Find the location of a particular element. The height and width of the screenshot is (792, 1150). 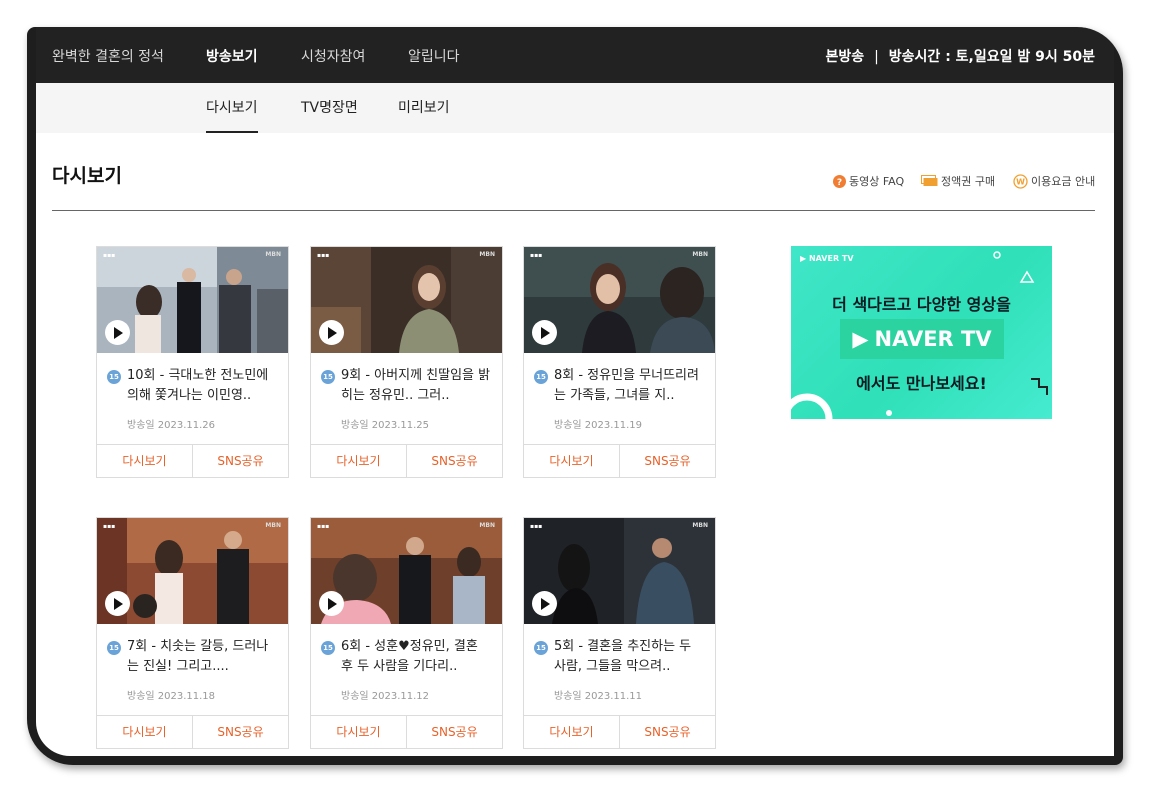

ad-top-text: NAVER TV is located at coordinates (831, 258).